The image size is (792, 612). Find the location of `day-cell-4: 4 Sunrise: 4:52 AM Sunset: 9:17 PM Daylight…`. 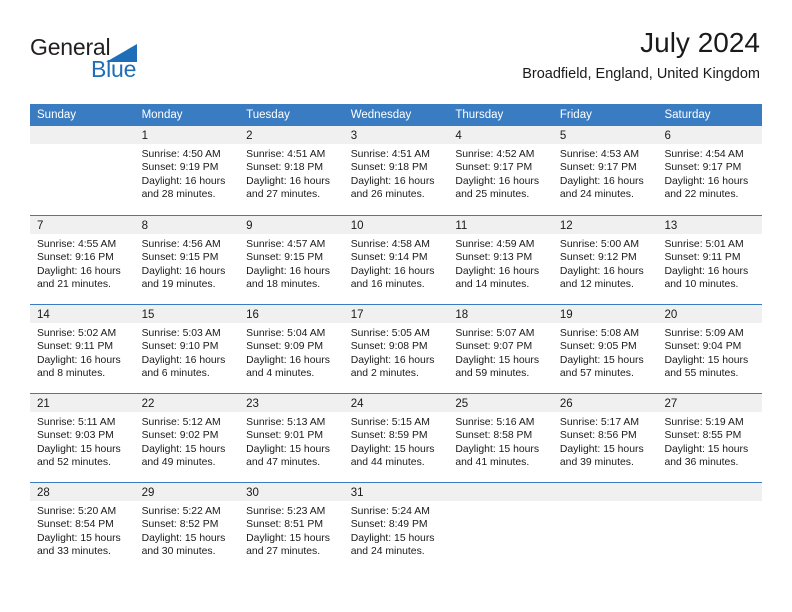

day-cell-4: 4 Sunrise: 4:52 AM Sunset: 9:17 PM Daylight… is located at coordinates (500, 170).